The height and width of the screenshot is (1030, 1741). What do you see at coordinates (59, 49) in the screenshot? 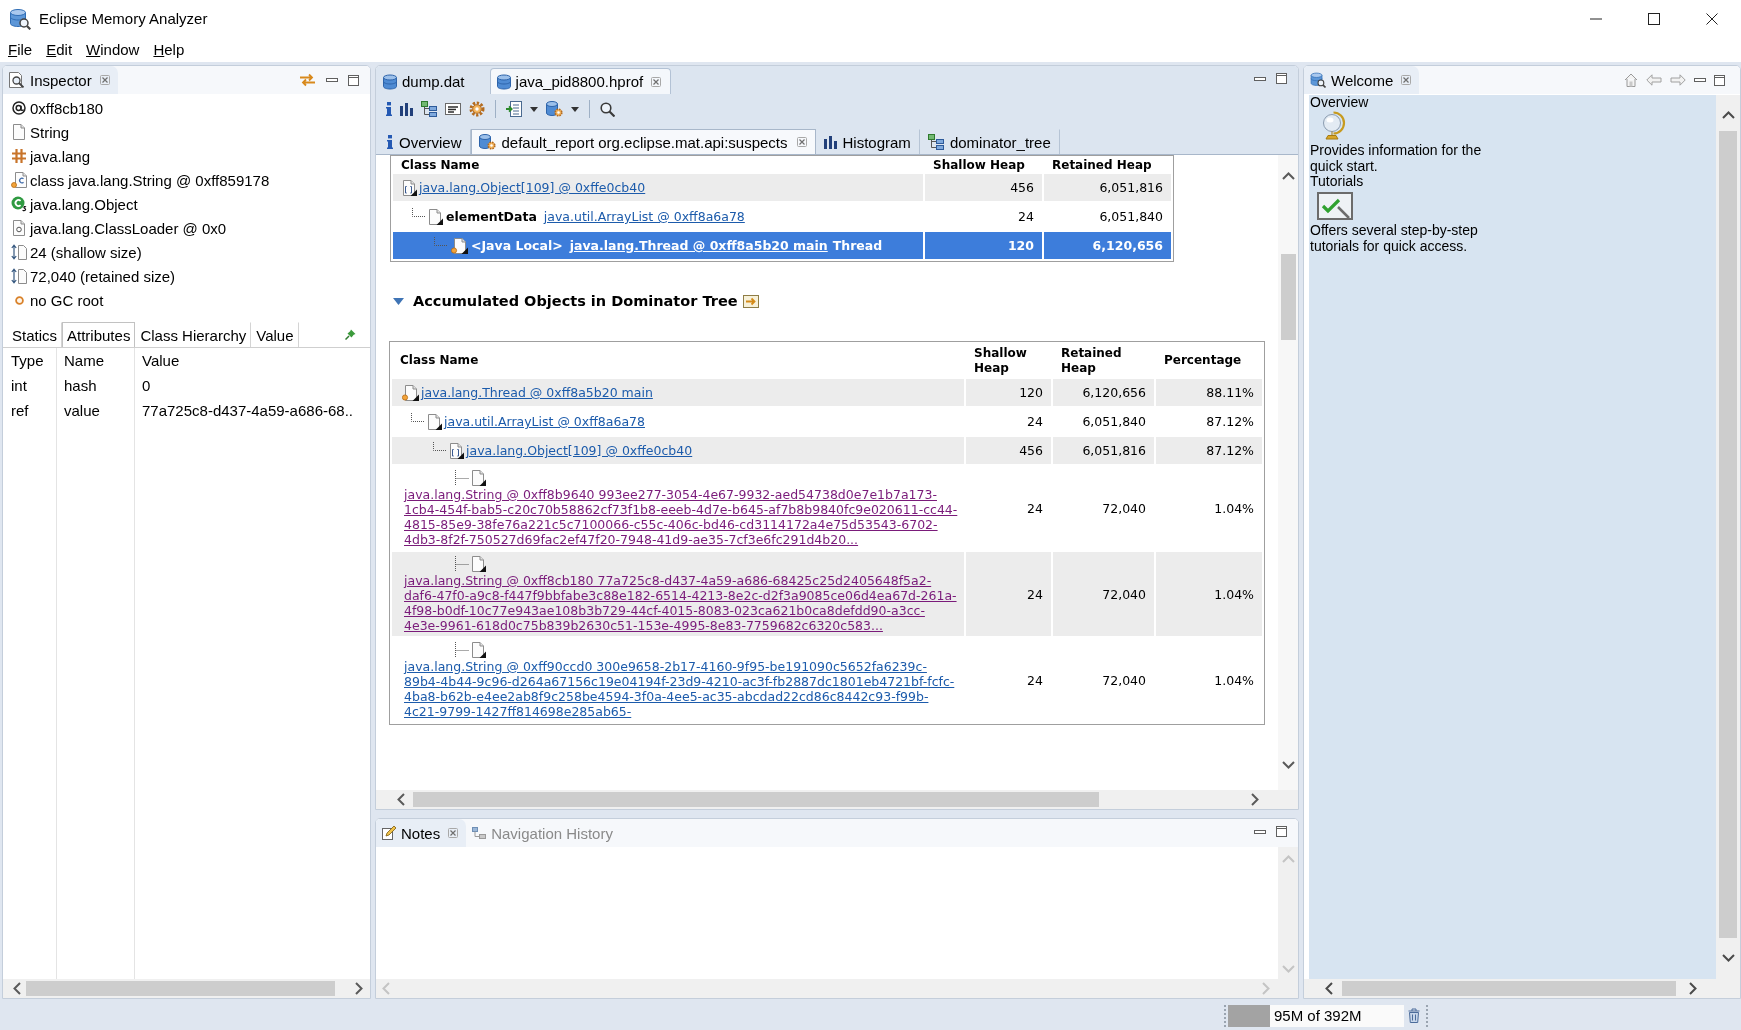
I see `menu-item: Edit` at bounding box center [59, 49].